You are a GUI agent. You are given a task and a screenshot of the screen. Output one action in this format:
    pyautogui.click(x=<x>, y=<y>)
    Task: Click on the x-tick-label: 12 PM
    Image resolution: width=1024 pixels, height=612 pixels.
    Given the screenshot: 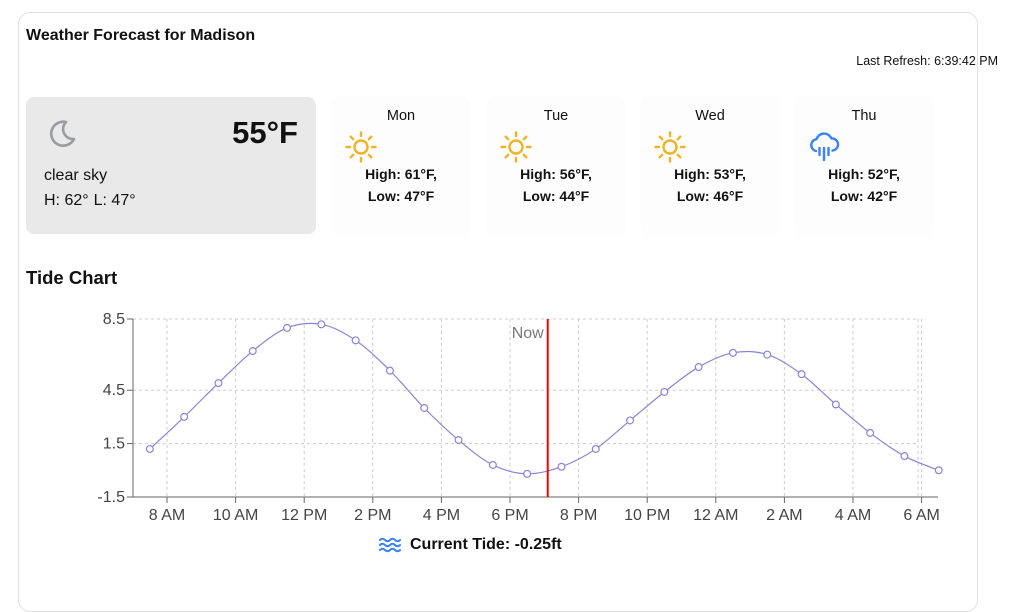 What is the action you would take?
    pyautogui.click(x=304, y=515)
    